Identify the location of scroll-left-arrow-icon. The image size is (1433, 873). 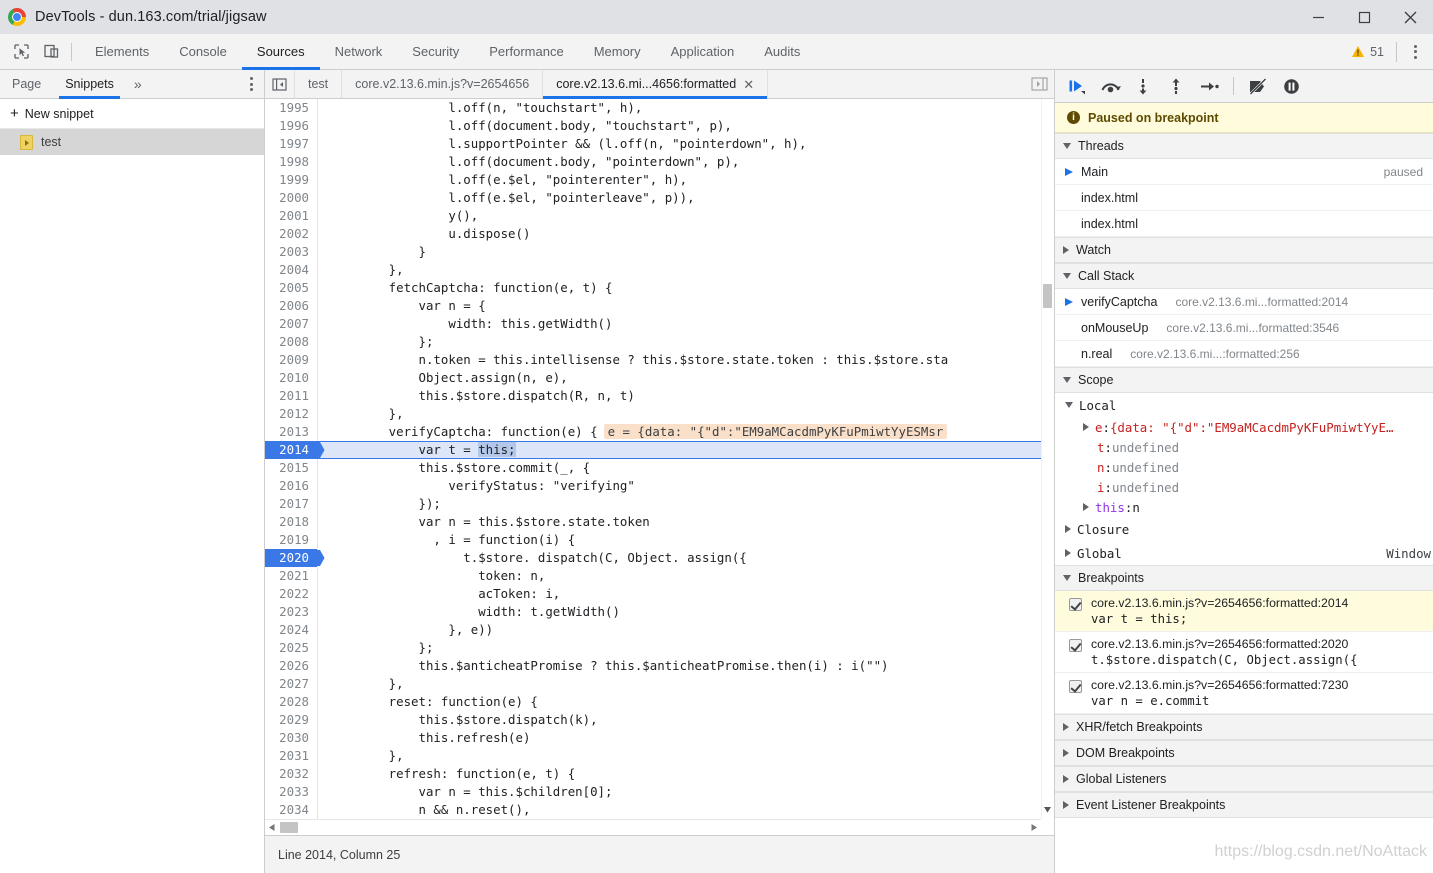
(272, 827).